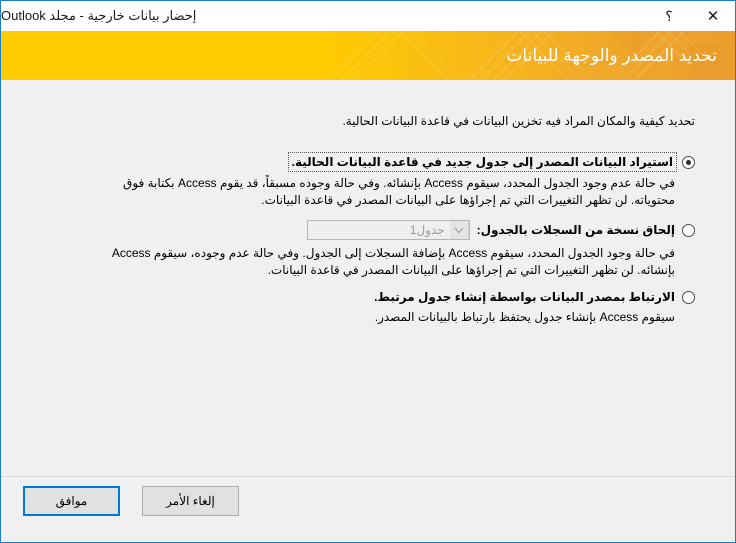 This screenshot has width=736, height=543. Describe the element at coordinates (71, 501) in the screenshot. I see `ok-button: موافق` at that location.